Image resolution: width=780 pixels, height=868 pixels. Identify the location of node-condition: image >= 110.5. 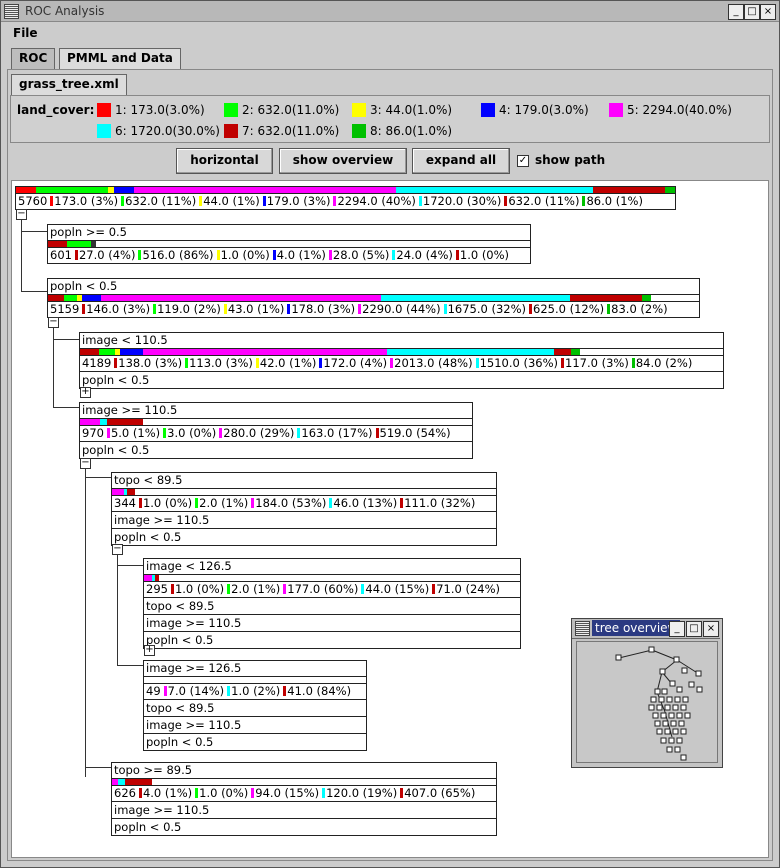
(130, 410).